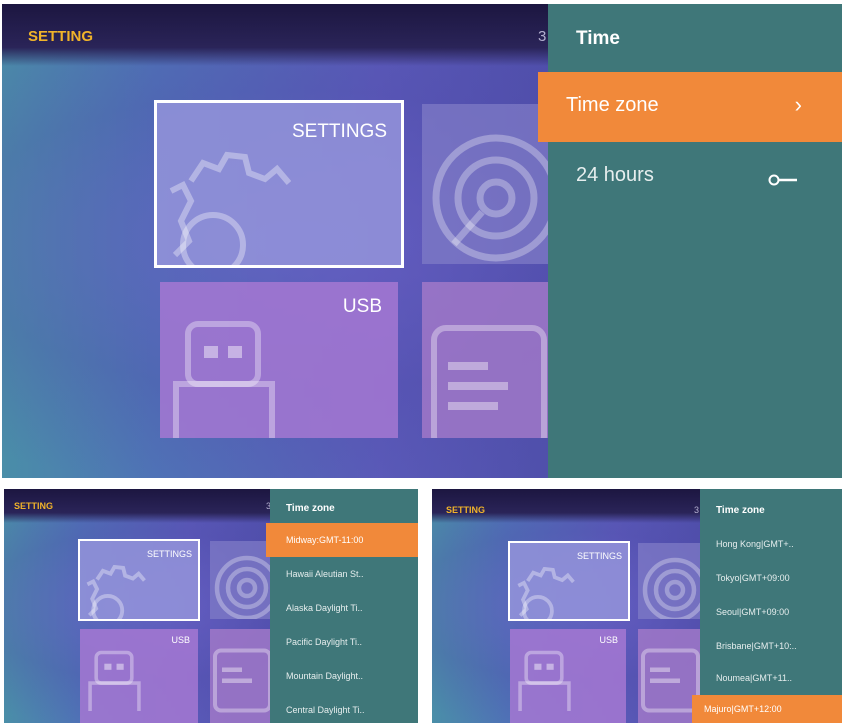  What do you see at coordinates (325, 710) in the screenshot?
I see `time-zone-option-label: Central Daylight Ti..` at bounding box center [325, 710].